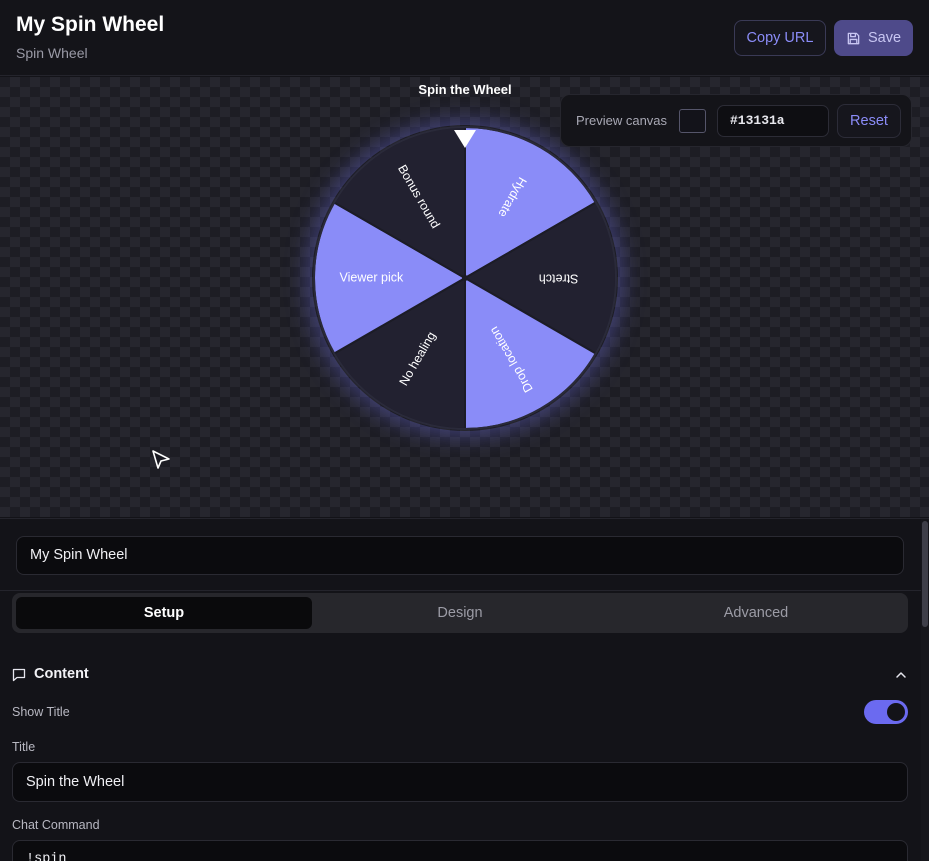 This screenshot has width=929, height=861. What do you see at coordinates (901, 675) in the screenshot?
I see `chevron-up-icon` at bounding box center [901, 675].